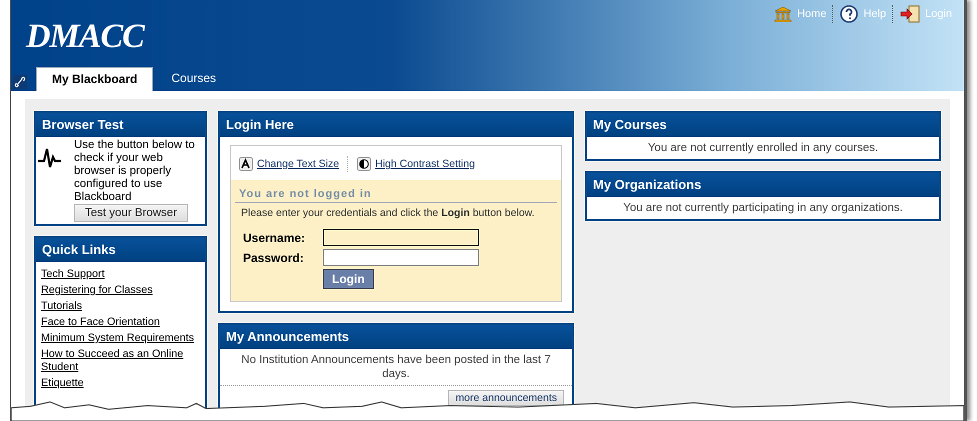  I want to click on text-size-icon, so click(246, 164).